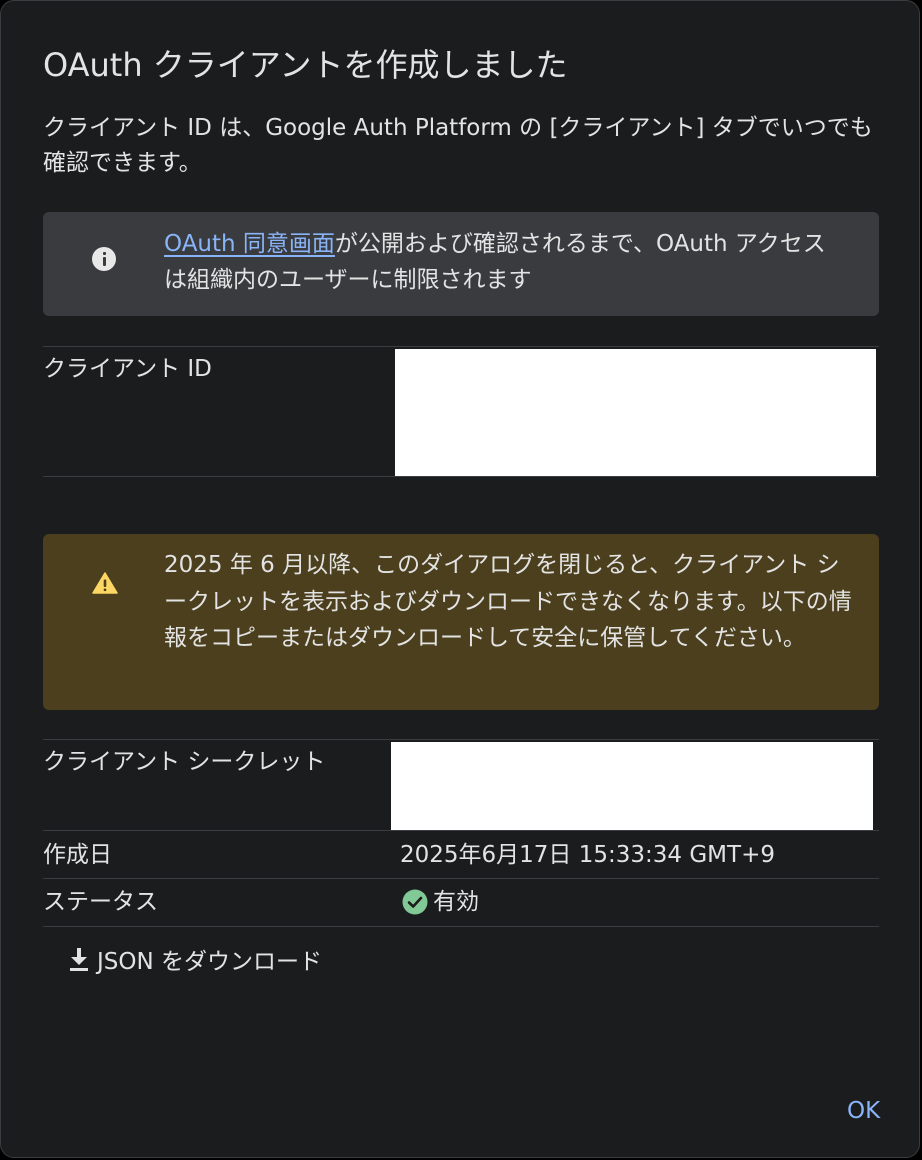 The image size is (922, 1160). Describe the element at coordinates (77, 855) in the screenshot. I see `created-date-label: 作成日` at that location.